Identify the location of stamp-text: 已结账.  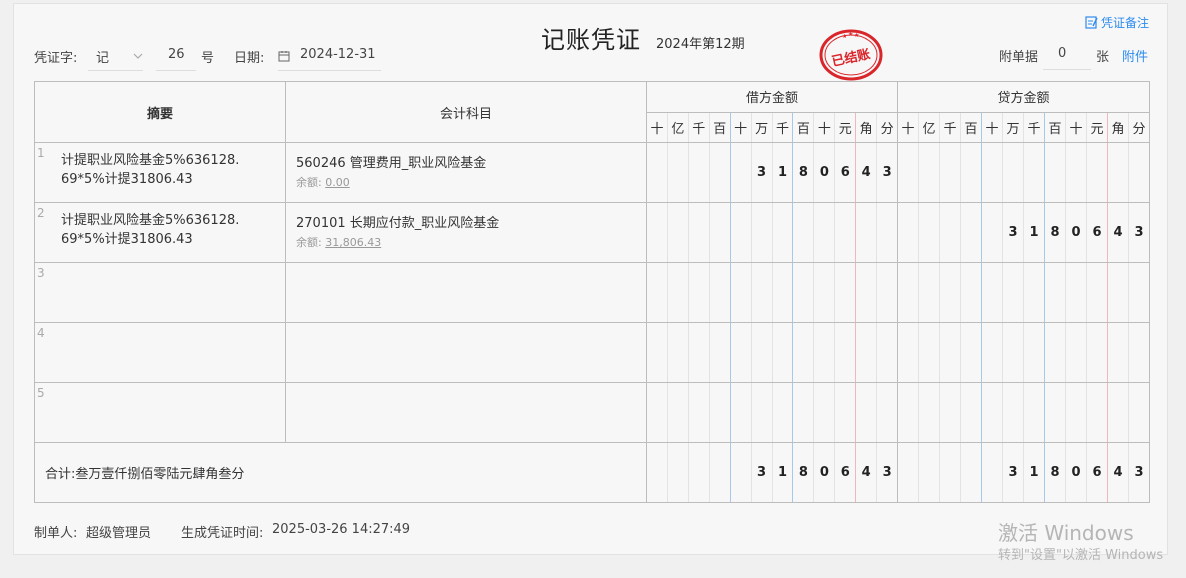
(850, 58).